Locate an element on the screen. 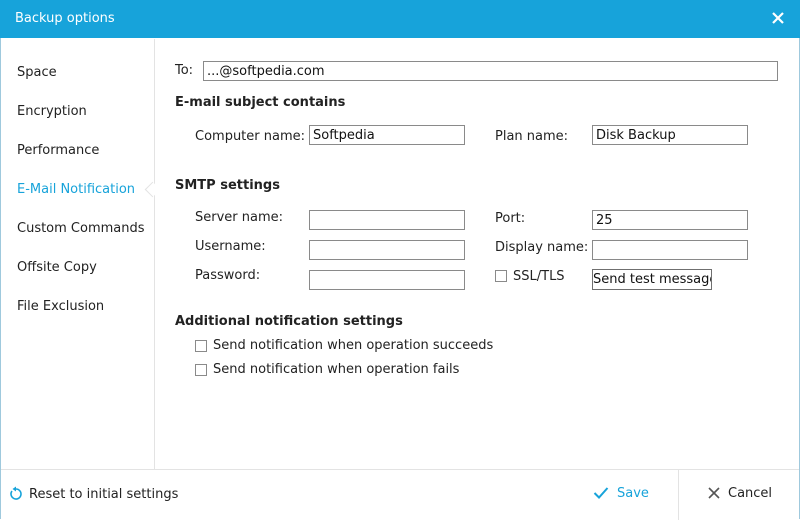 The image size is (800, 520). cancel-button: Cancel is located at coordinates (740, 493).